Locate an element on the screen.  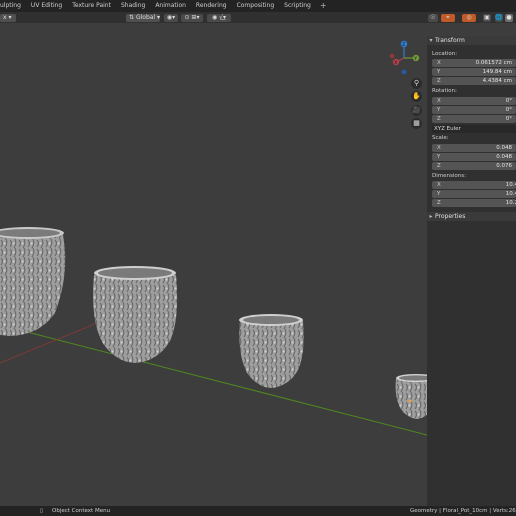
tab-texture-paint: Texture Paint is located at coordinates (91, 6).